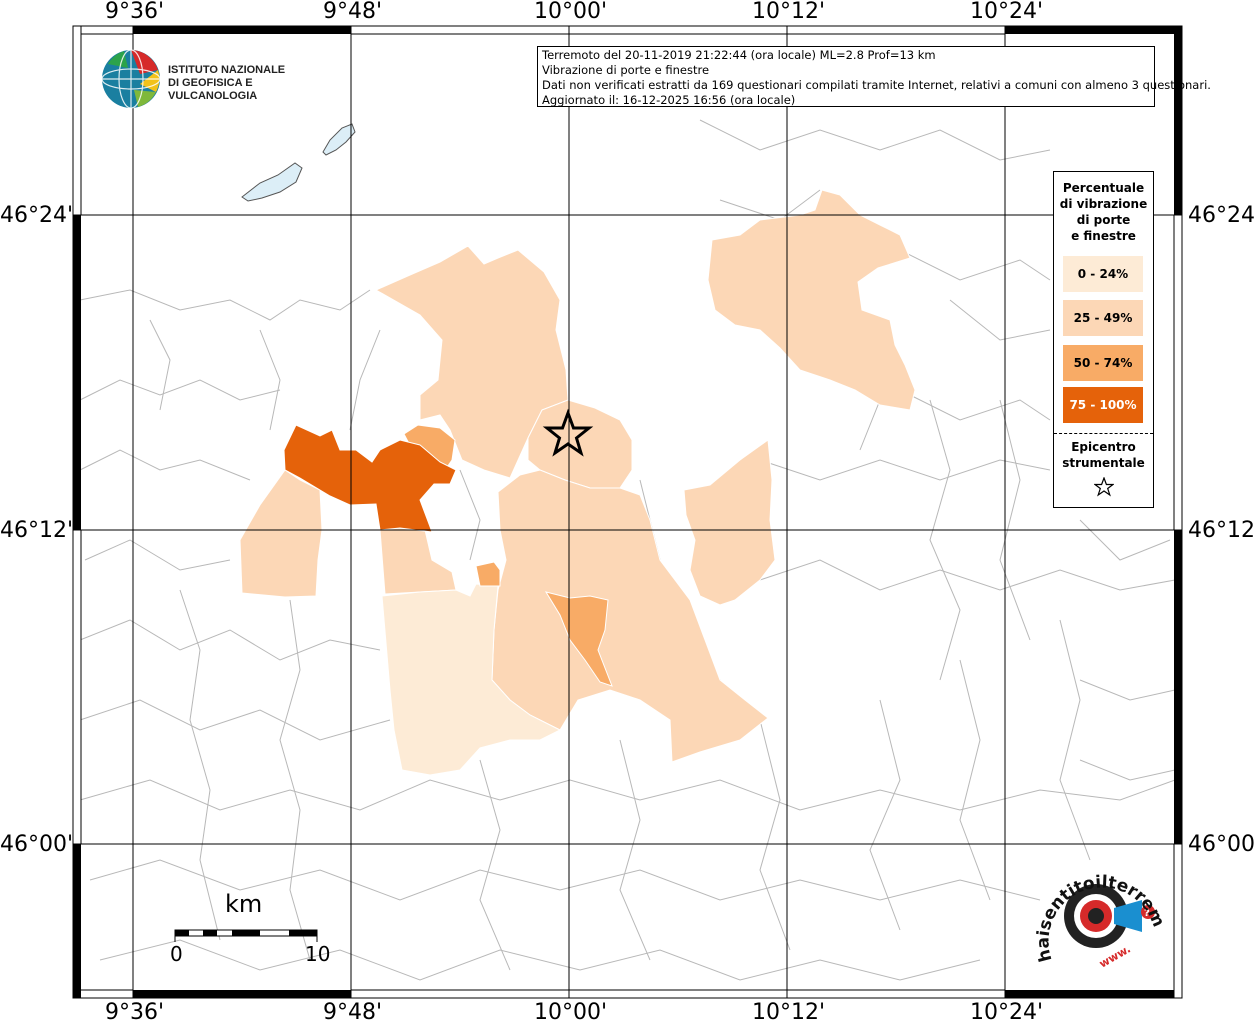 The width and height of the screenshot is (1256, 1025). What do you see at coordinates (244, 904) in the screenshot?
I see `scale-unit: km` at bounding box center [244, 904].